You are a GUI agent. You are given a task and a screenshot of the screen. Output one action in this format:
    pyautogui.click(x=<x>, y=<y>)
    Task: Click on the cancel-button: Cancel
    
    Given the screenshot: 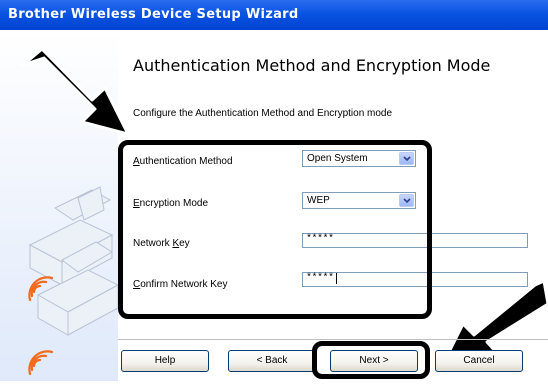 What is the action you would take?
    pyautogui.click(x=479, y=361)
    